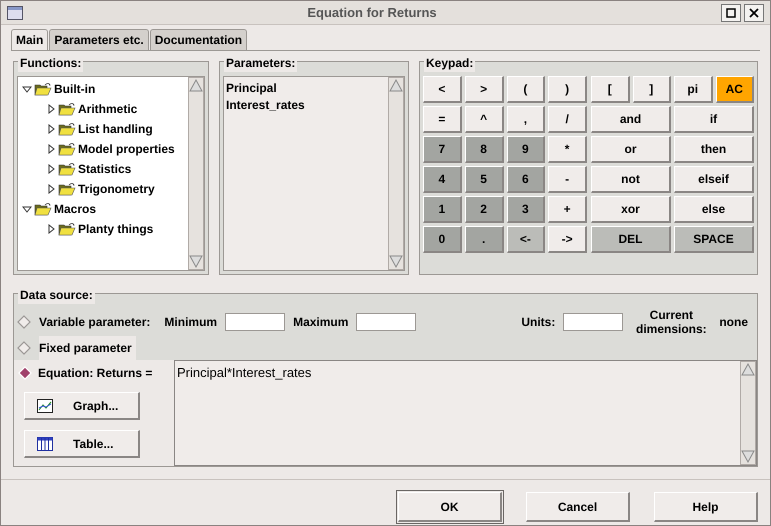 Image resolution: width=771 pixels, height=526 pixels. Describe the element at coordinates (538, 322) in the screenshot. I see `field-label: Units:` at that location.